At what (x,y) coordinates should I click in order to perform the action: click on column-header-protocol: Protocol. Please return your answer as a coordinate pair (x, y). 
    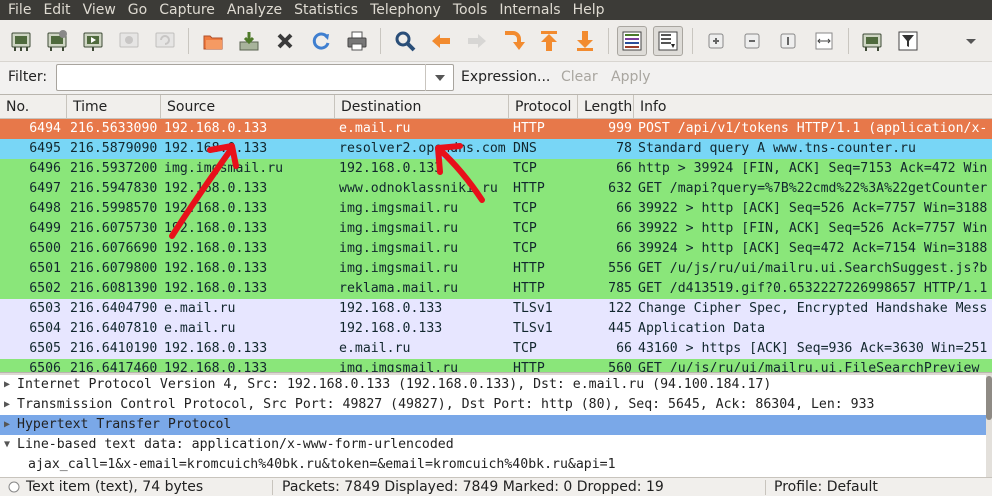
    Looking at the image, I should click on (543, 107).